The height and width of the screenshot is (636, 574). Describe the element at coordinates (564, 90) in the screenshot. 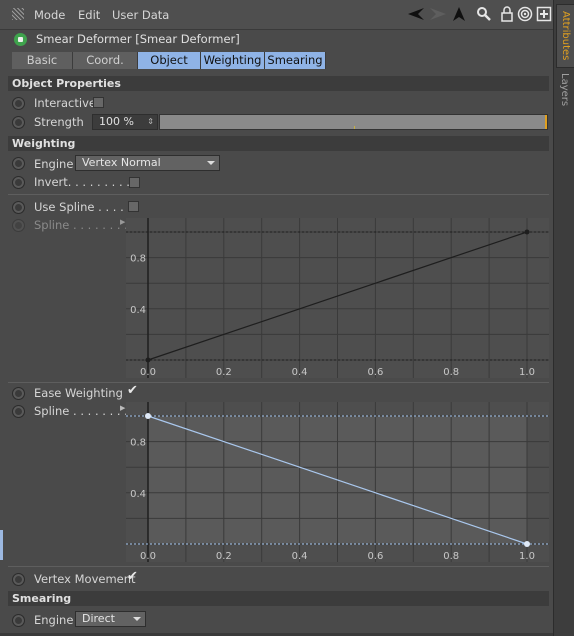

I see `side-tab-layers: Layers` at that location.